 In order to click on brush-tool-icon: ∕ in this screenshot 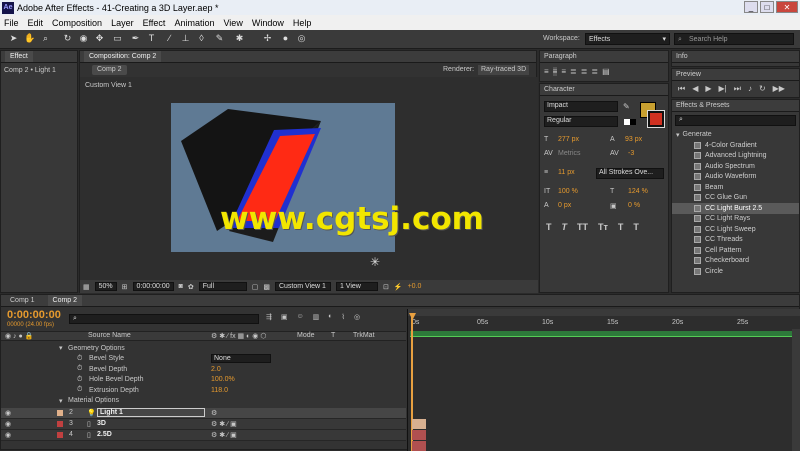, I will do `click(169, 38)`.